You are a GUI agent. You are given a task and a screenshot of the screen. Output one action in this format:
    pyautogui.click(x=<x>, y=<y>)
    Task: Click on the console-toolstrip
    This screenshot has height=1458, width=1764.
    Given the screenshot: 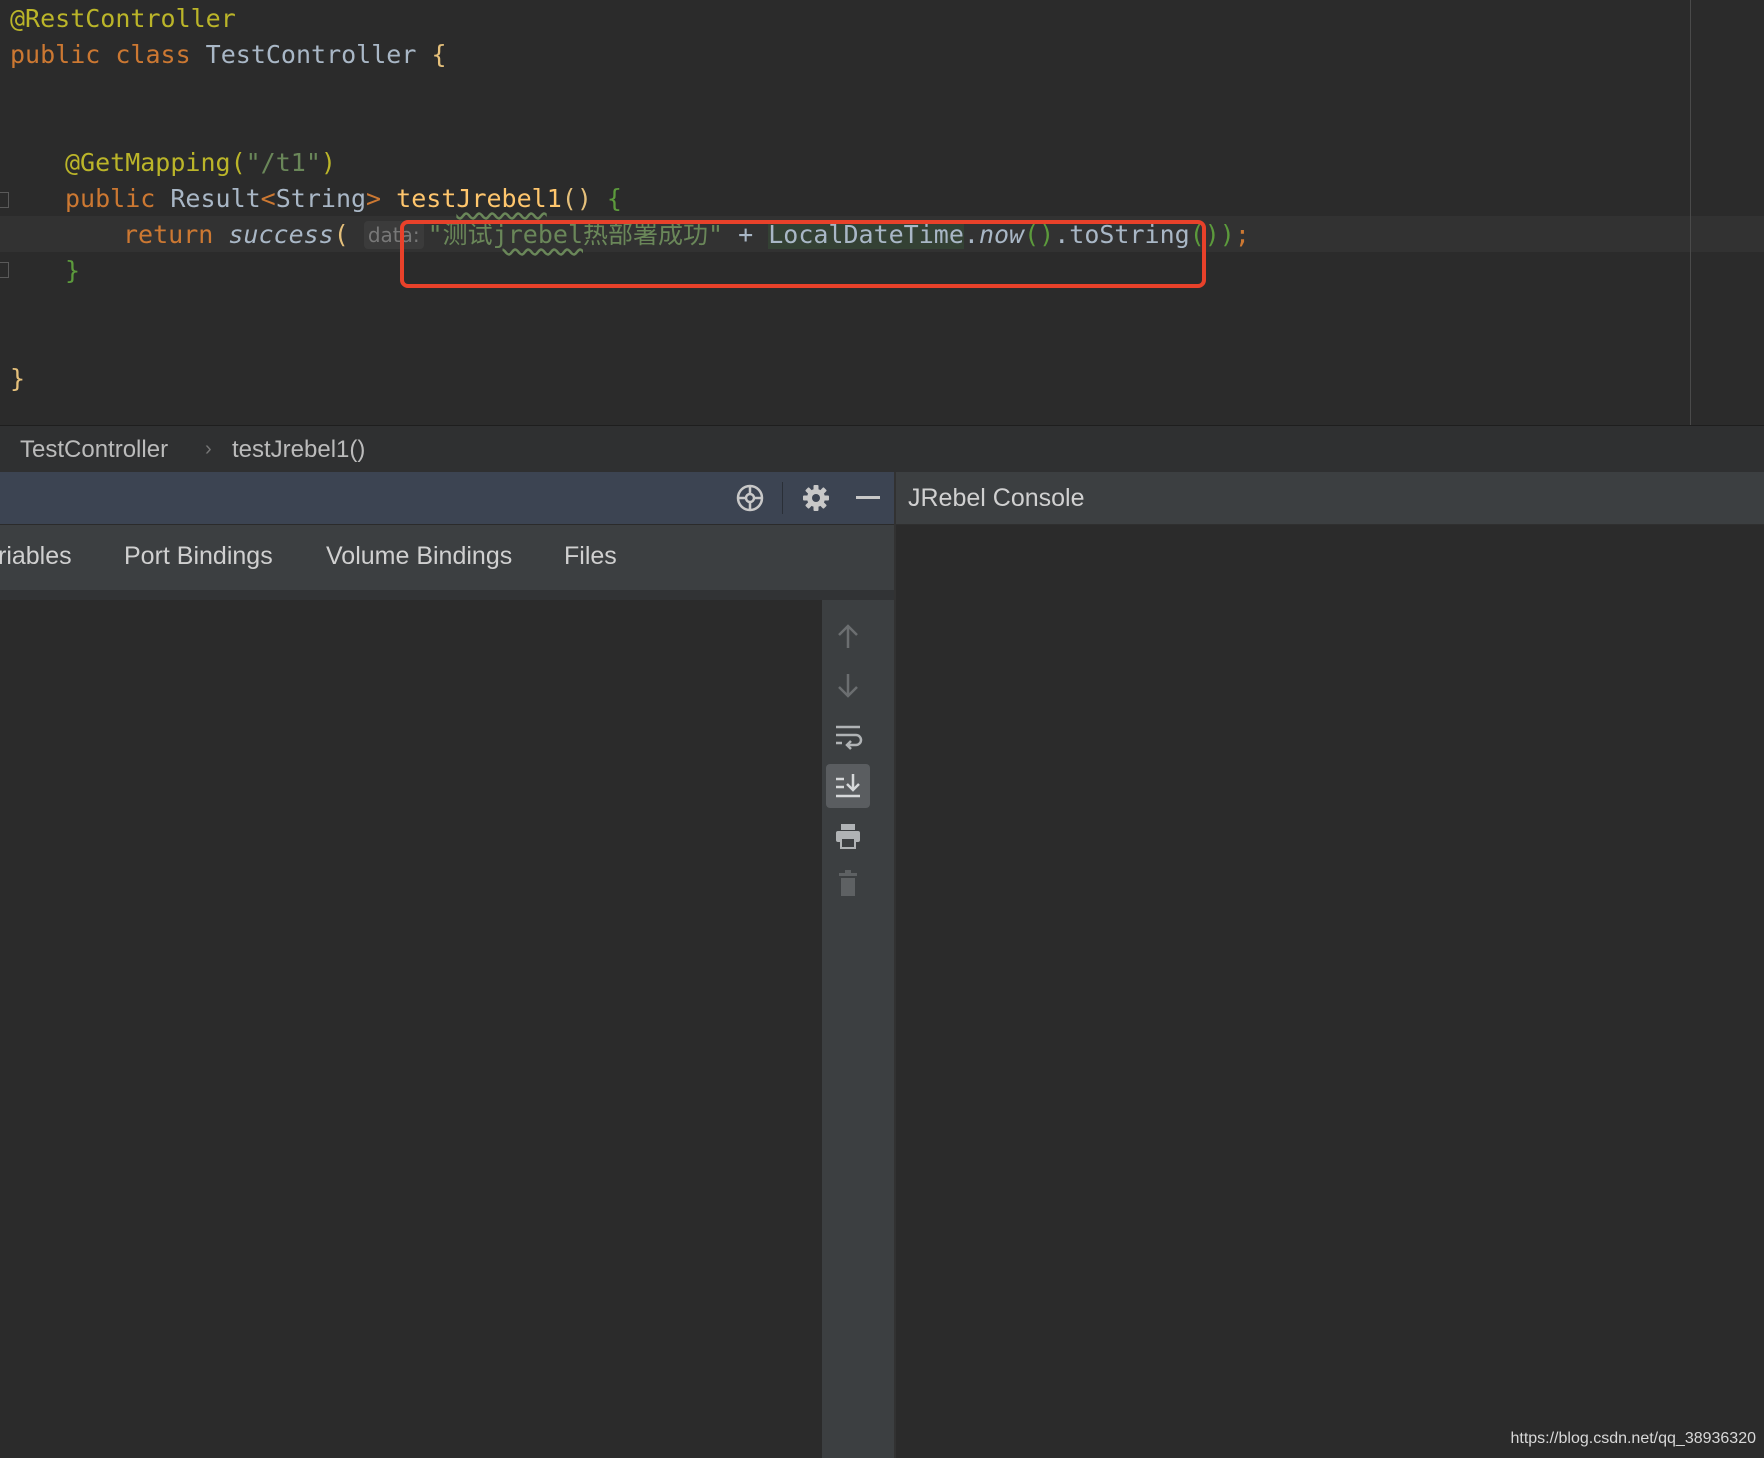 What is the action you would take?
    pyautogui.click(x=858, y=1029)
    